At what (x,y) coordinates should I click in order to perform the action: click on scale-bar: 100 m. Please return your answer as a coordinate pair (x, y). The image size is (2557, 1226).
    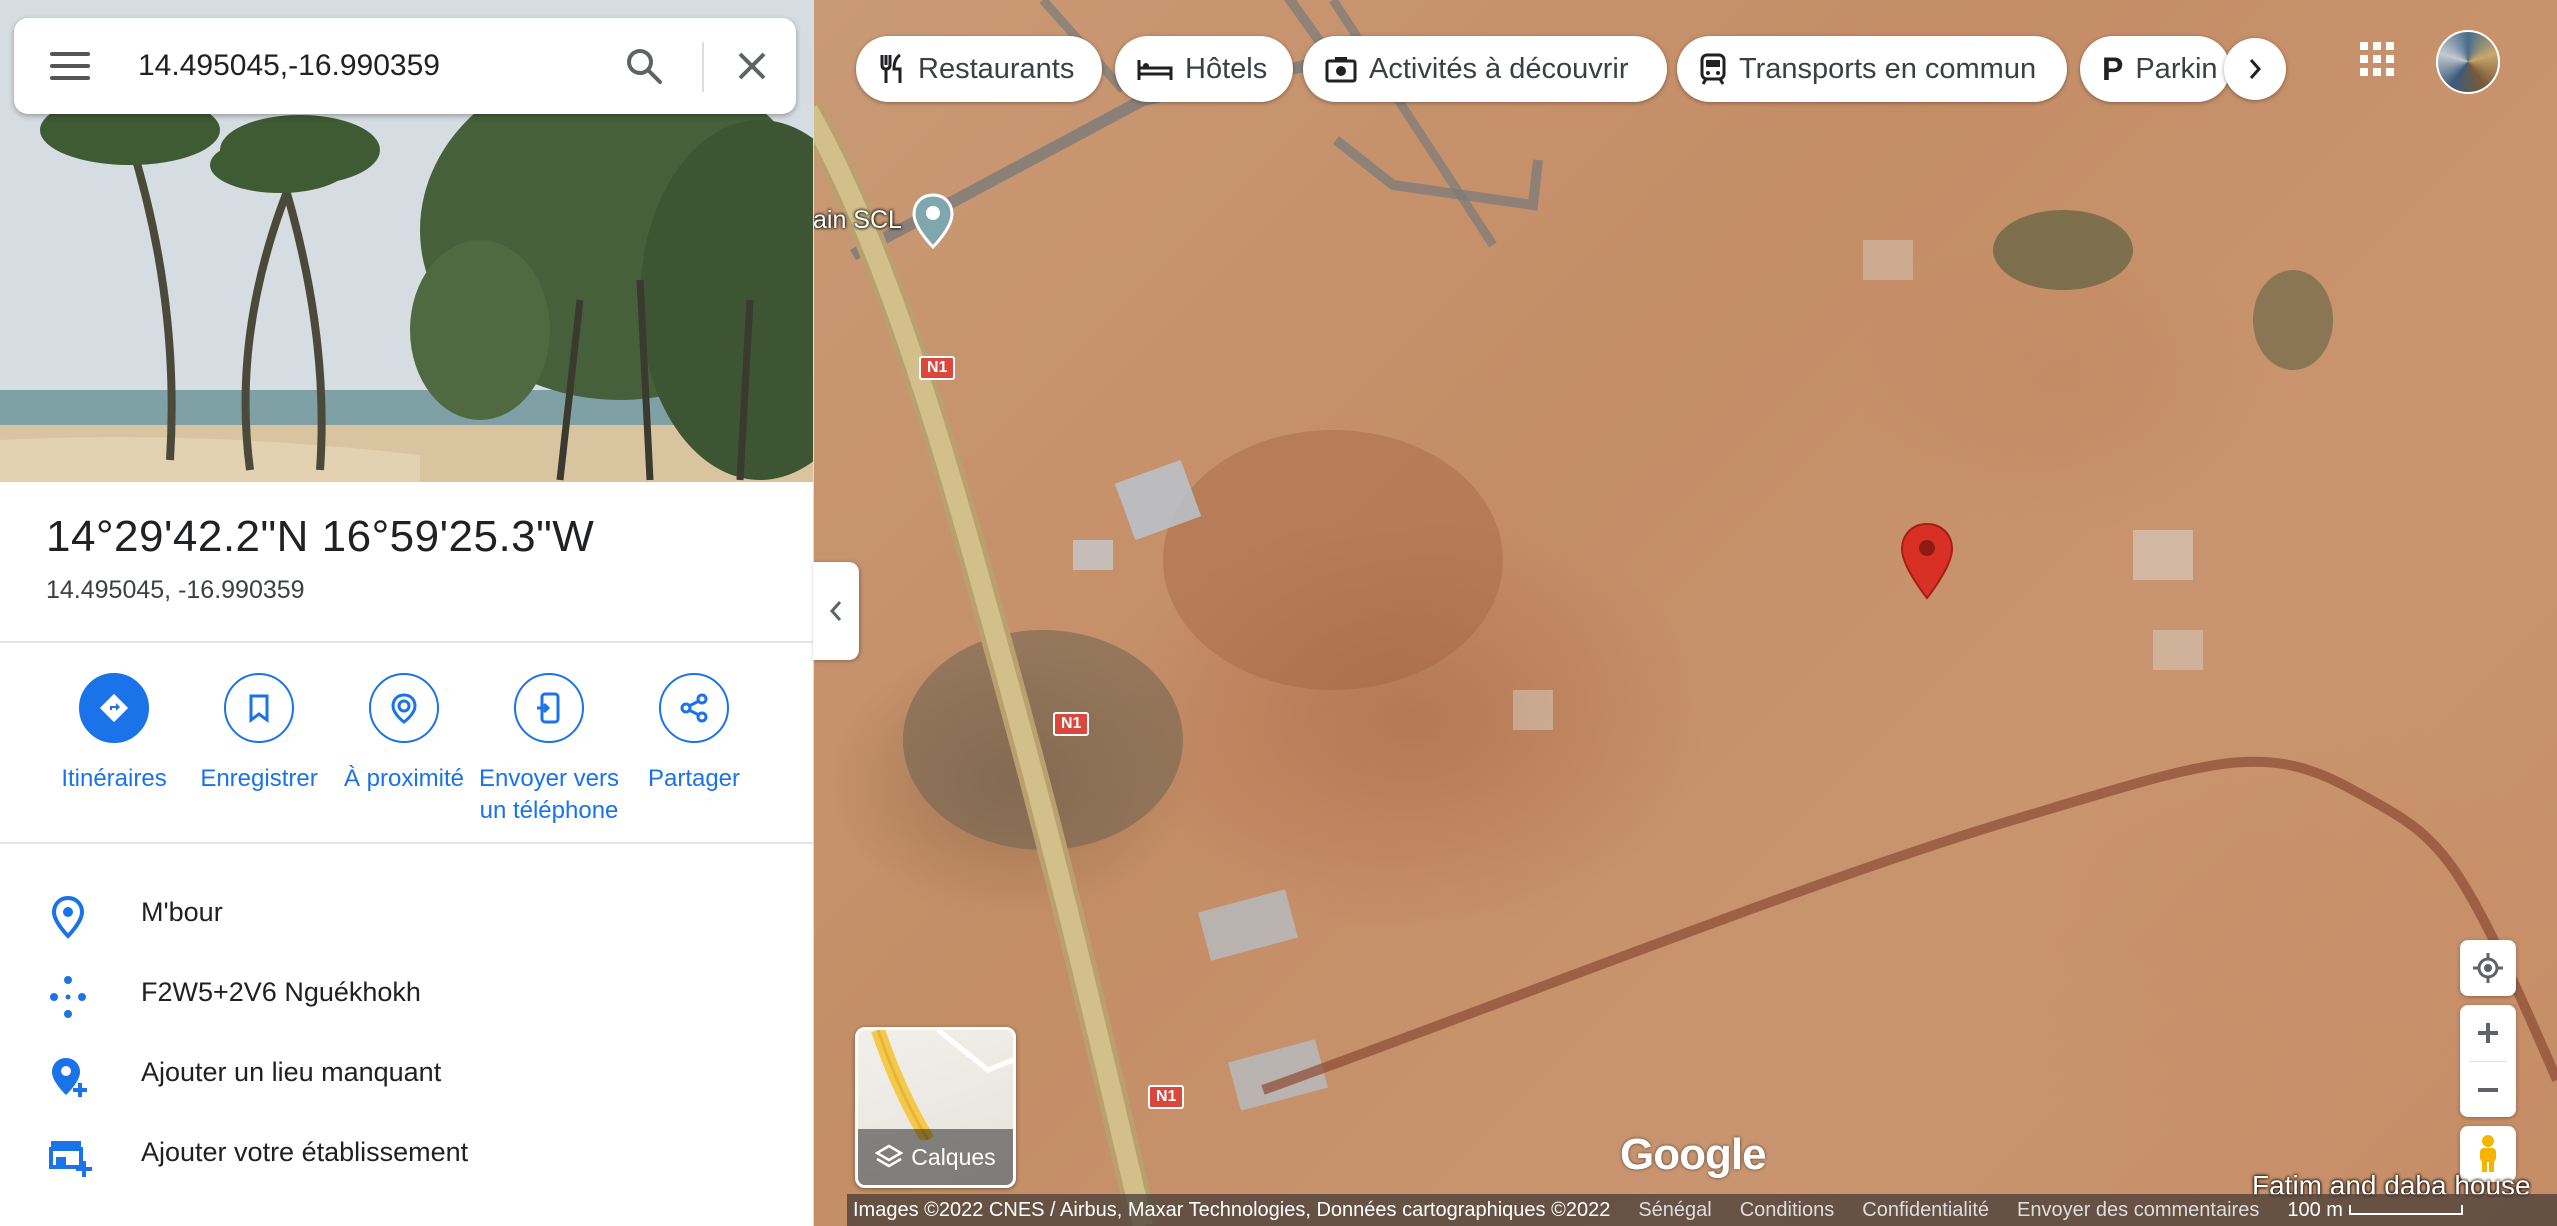
    Looking at the image, I should click on (2389, 1210).